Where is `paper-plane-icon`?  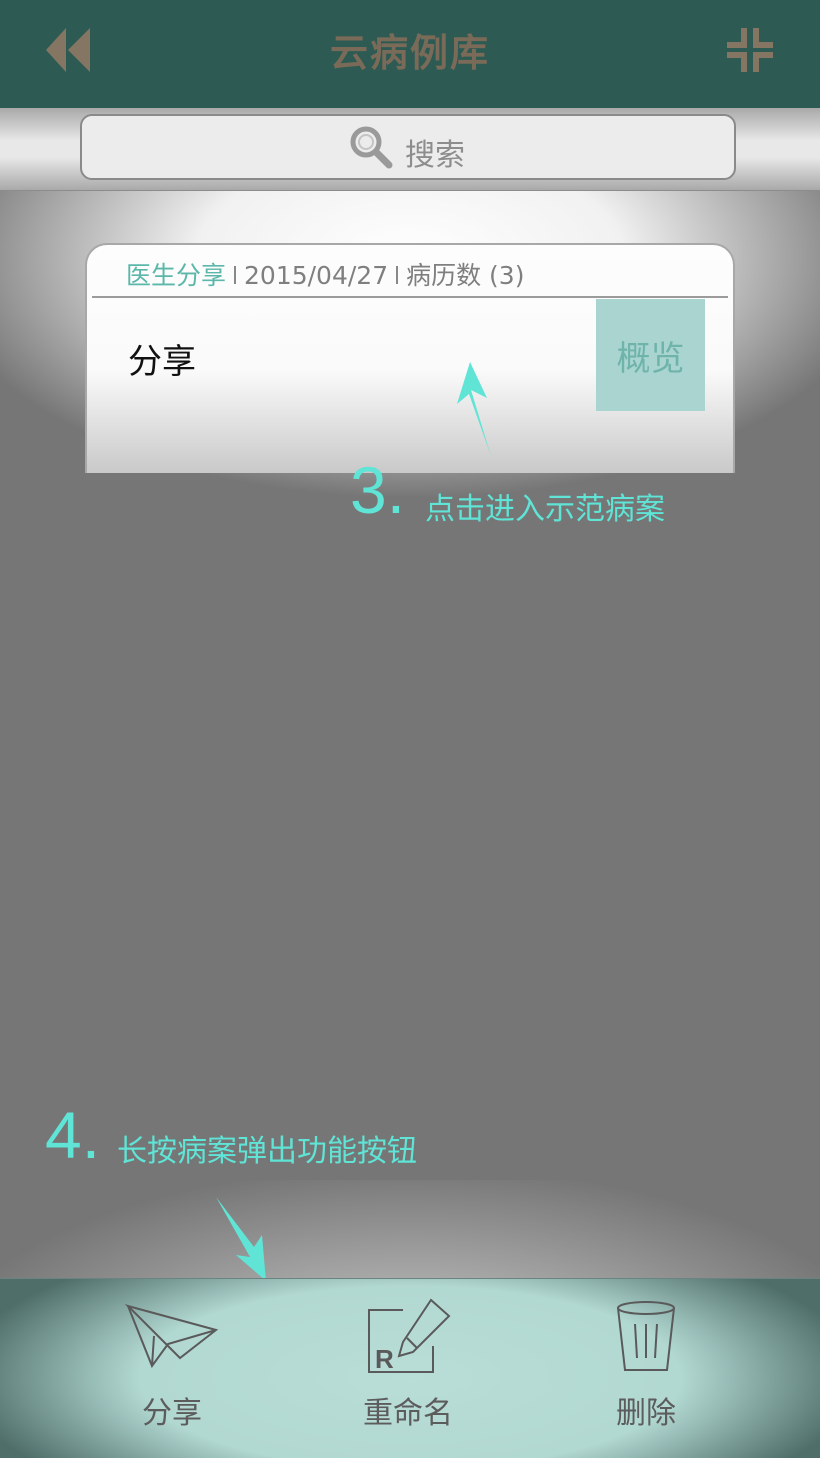
paper-plane-icon is located at coordinates (171, 1336).